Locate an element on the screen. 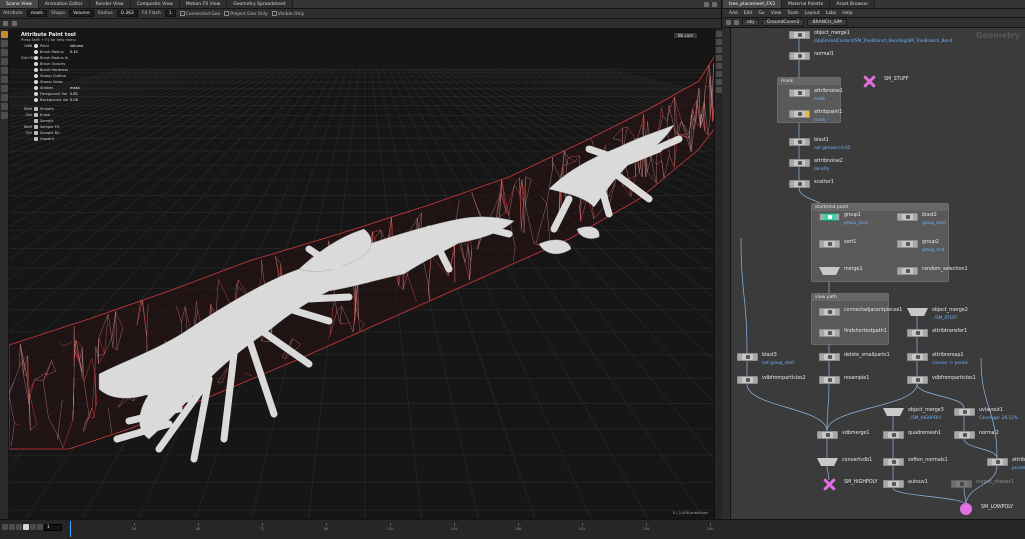  back-arrow-icon is located at coordinates (728, 22).